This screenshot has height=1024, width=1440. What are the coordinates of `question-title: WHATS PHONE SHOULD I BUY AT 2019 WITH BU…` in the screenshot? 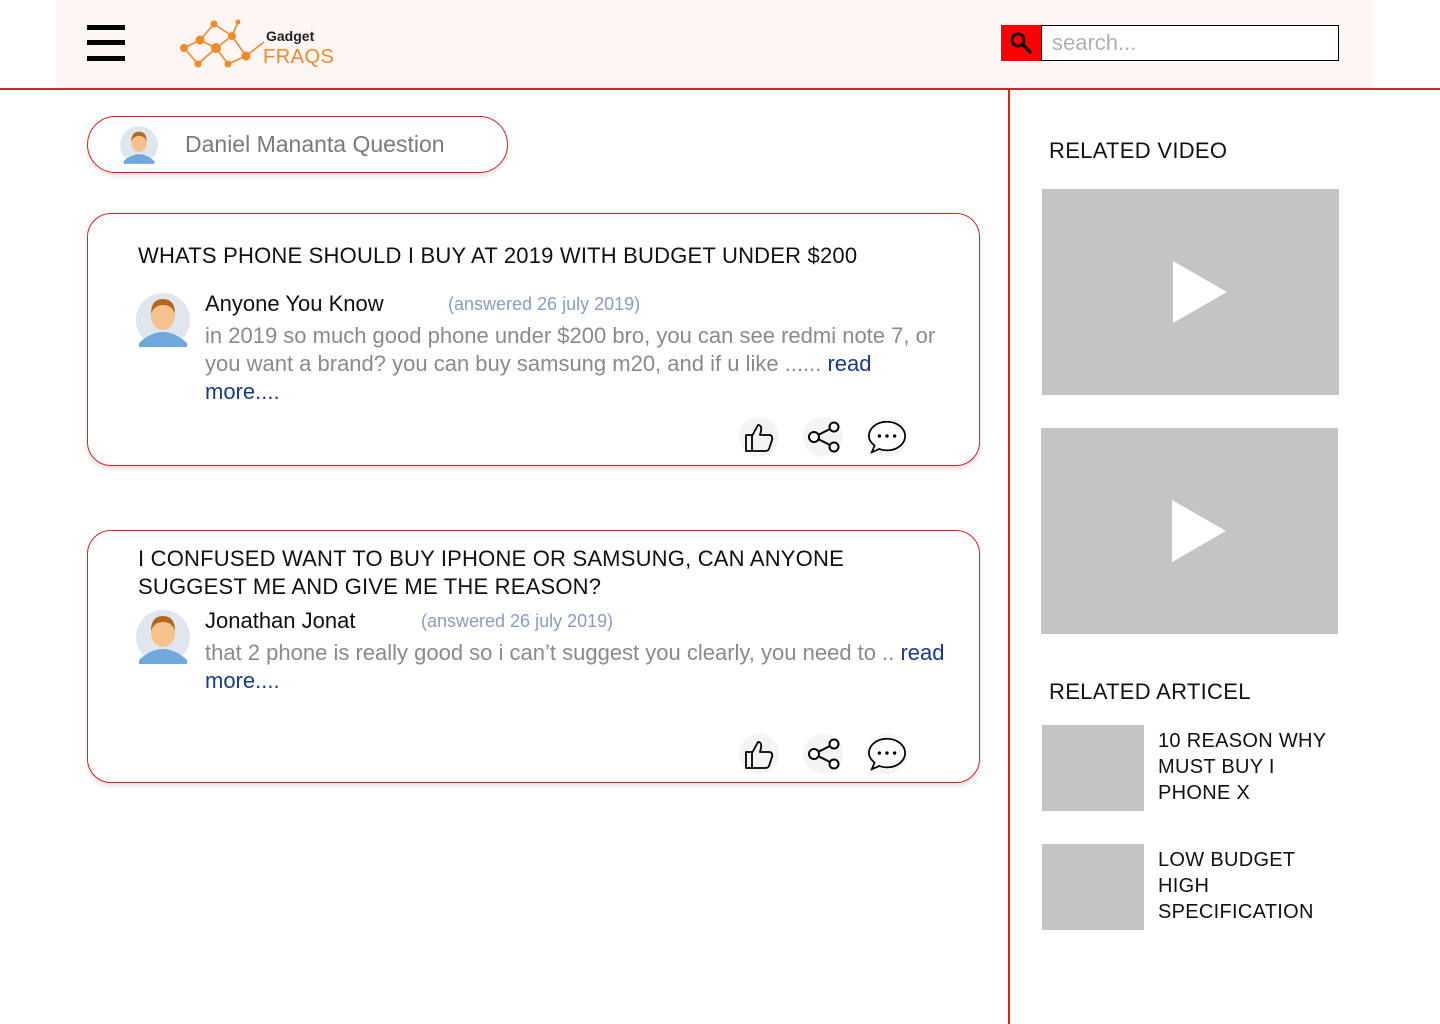 It's located at (538, 256).